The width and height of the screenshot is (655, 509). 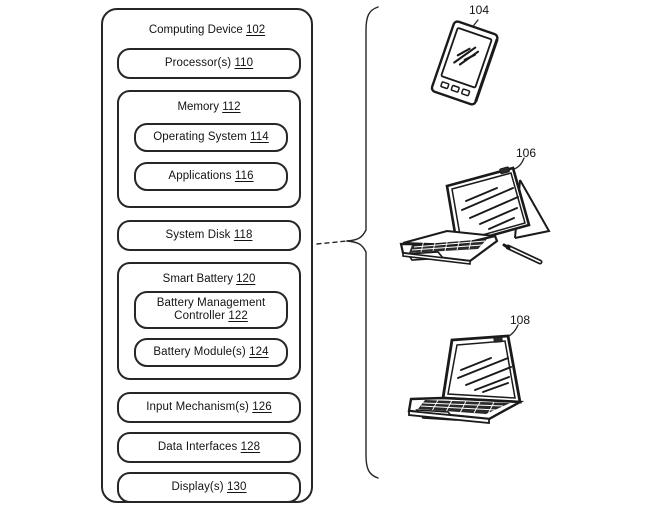 What do you see at coordinates (498, 339) in the screenshot?
I see `laptop-camera` at bounding box center [498, 339].